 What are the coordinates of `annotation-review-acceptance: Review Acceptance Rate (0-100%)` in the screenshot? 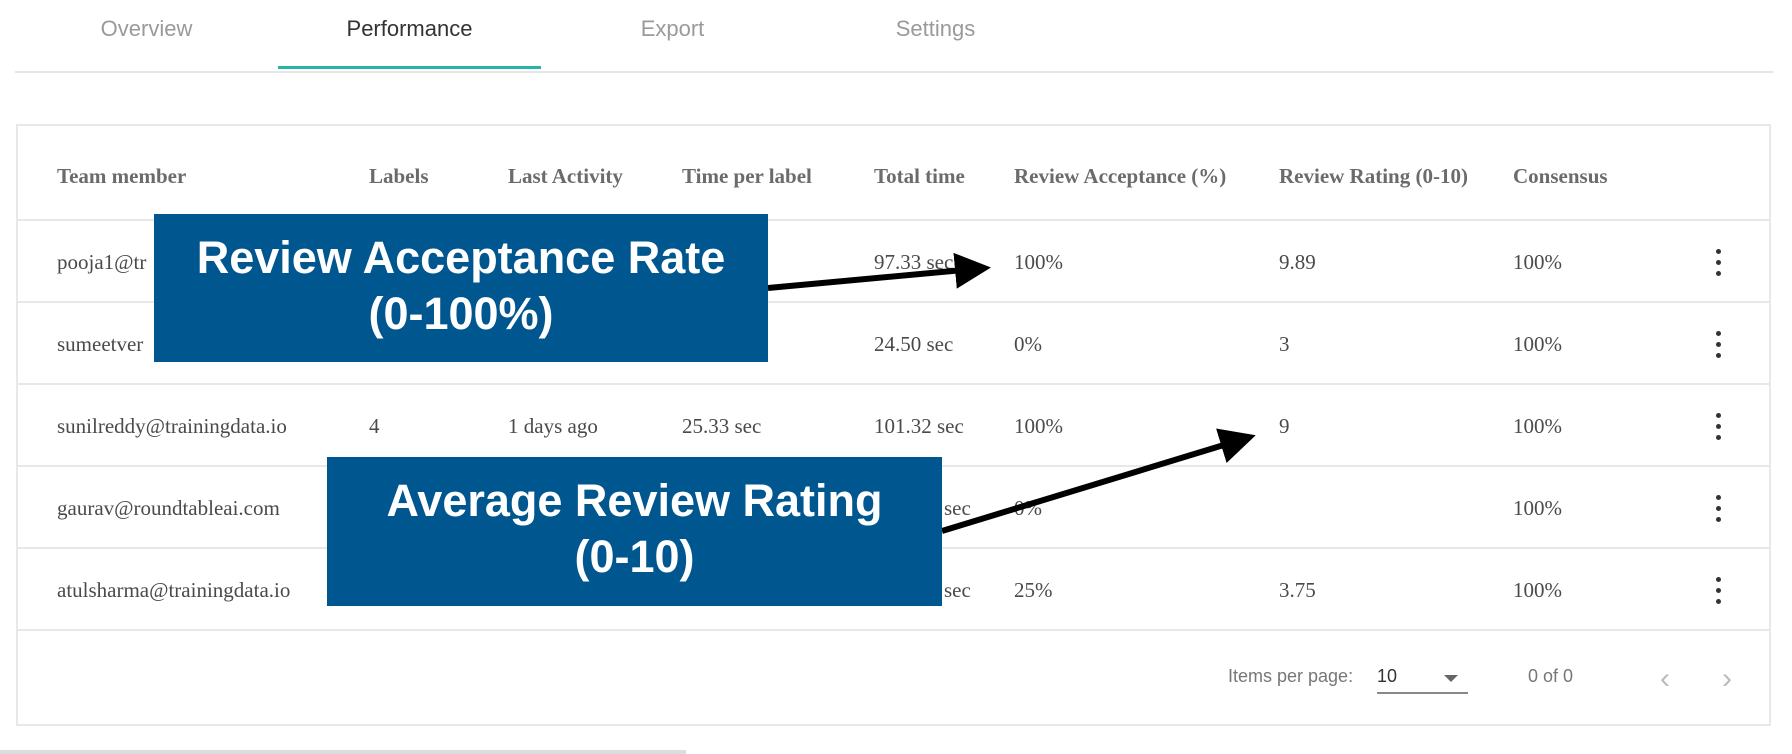 It's located at (461, 288).